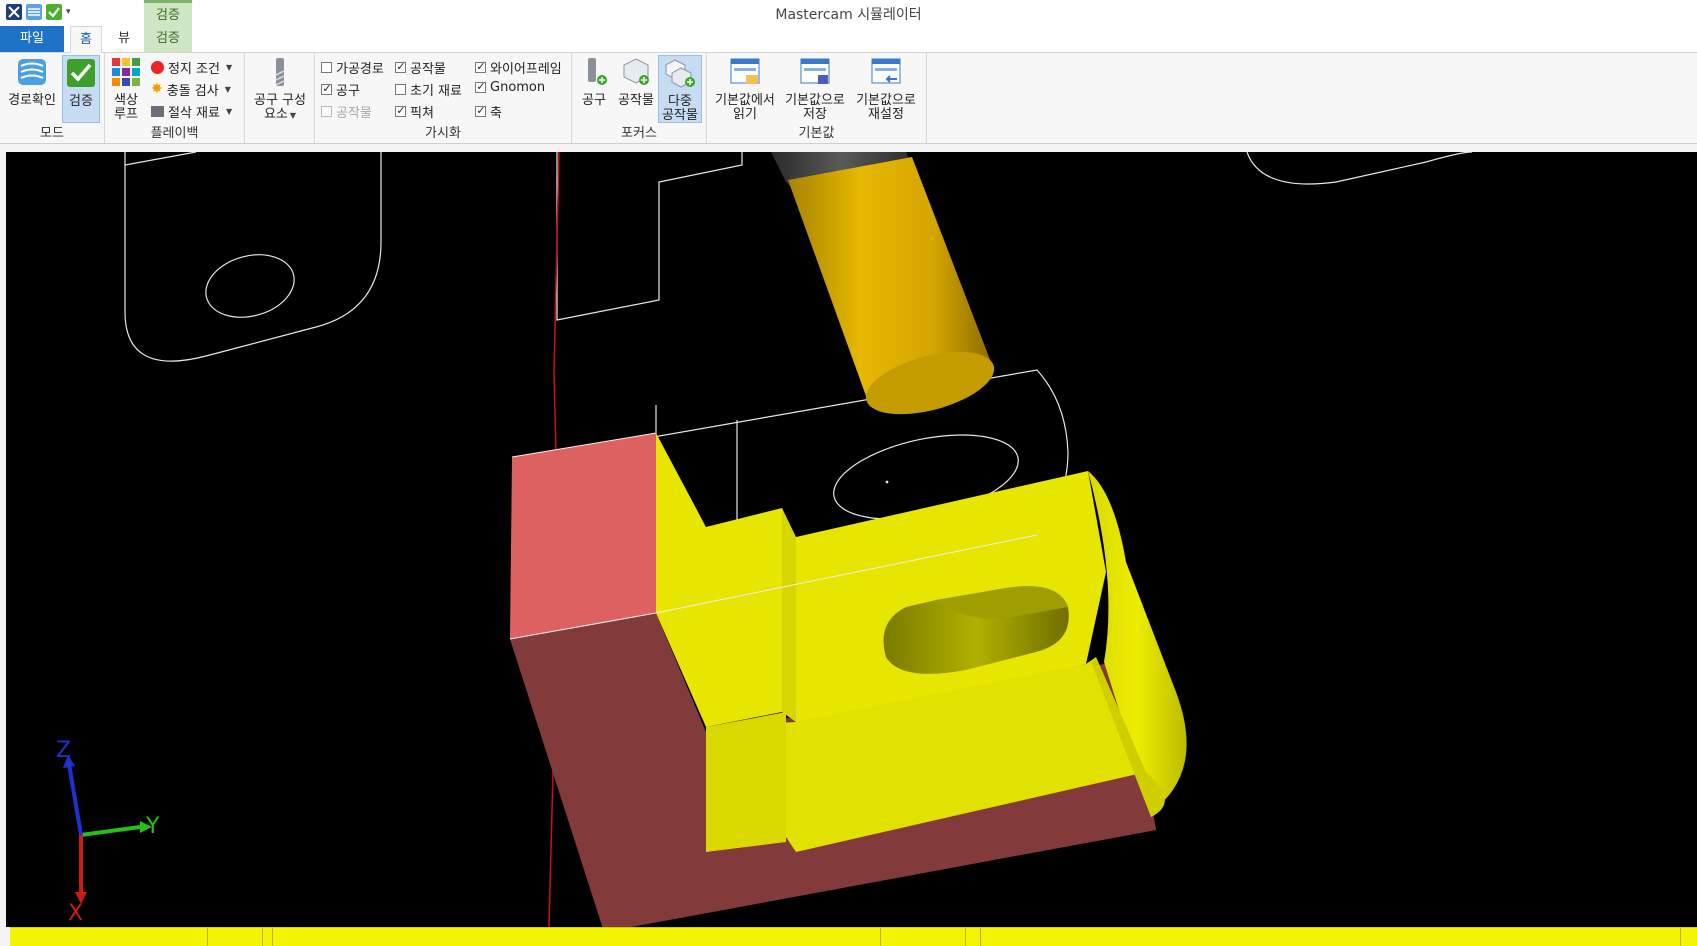 The image size is (1697, 946). What do you see at coordinates (191, 67) in the screenshot?
I see `stop-condition-dropdown: 정지 조건 ▼` at bounding box center [191, 67].